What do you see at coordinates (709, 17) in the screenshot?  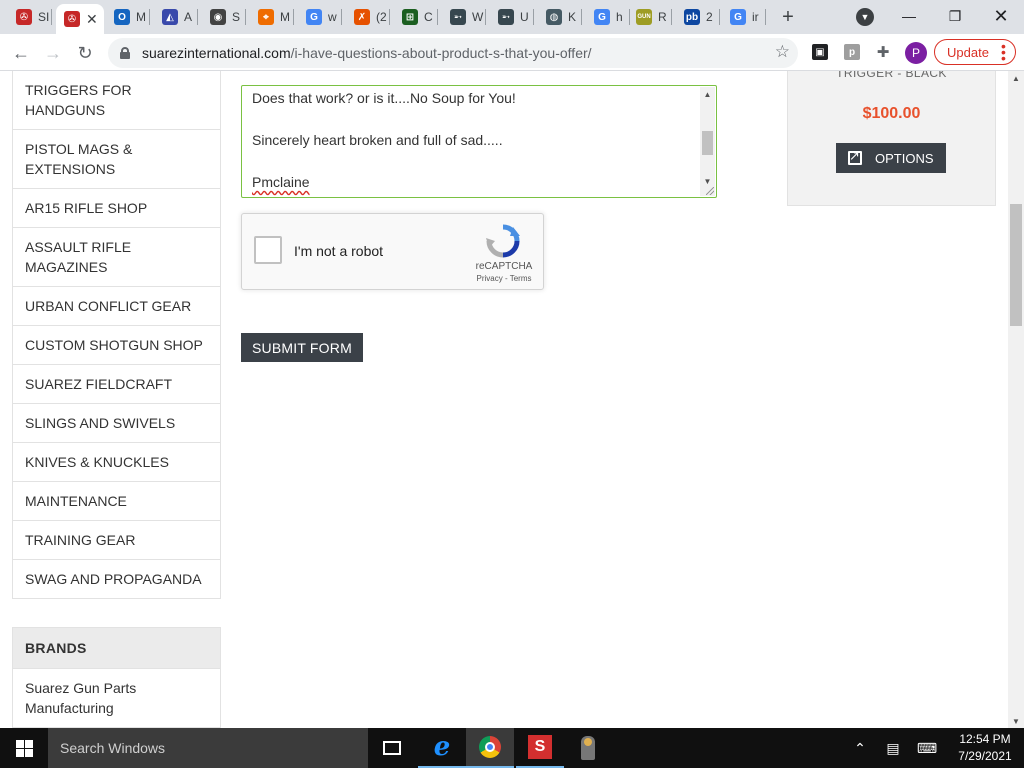 I see `tab-title: 2` at bounding box center [709, 17].